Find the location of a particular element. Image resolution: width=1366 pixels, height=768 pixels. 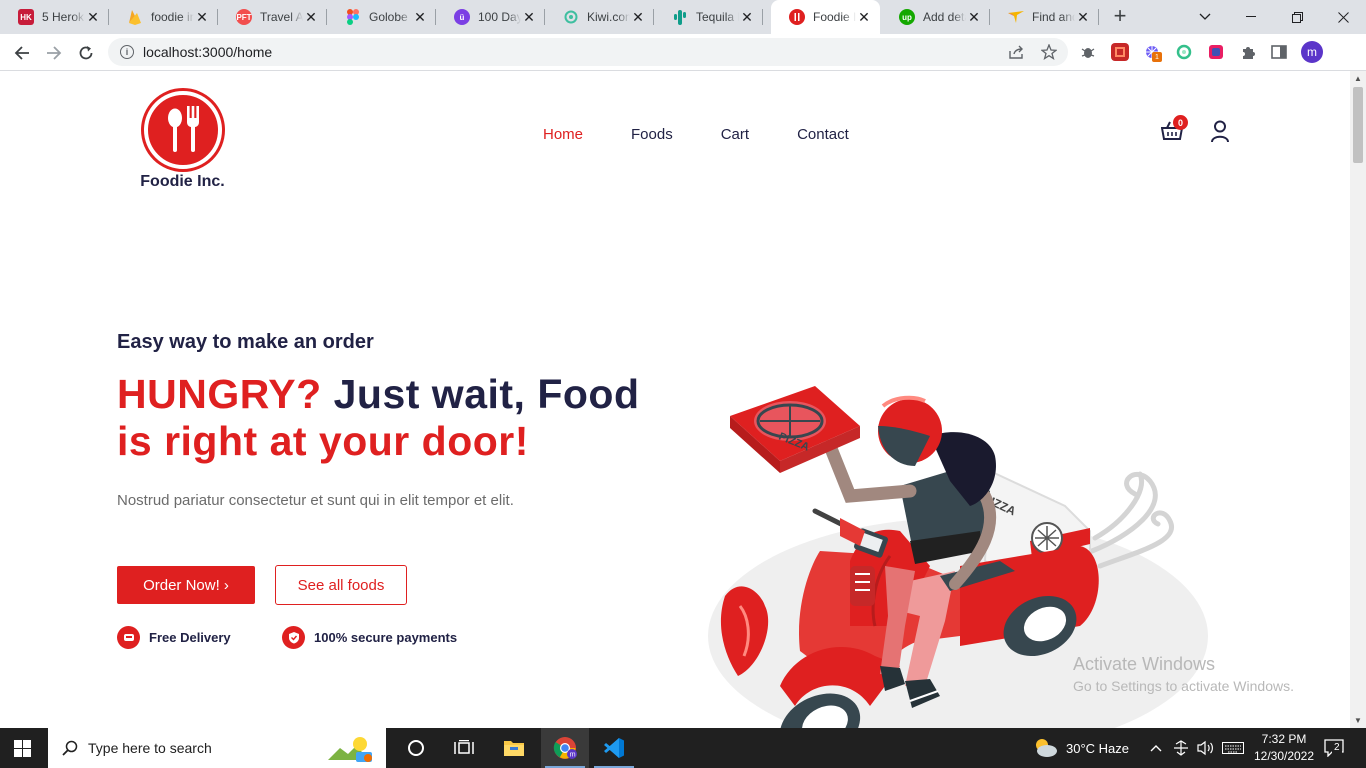

color-picker-extension-icon is located at coordinates (1216, 52).